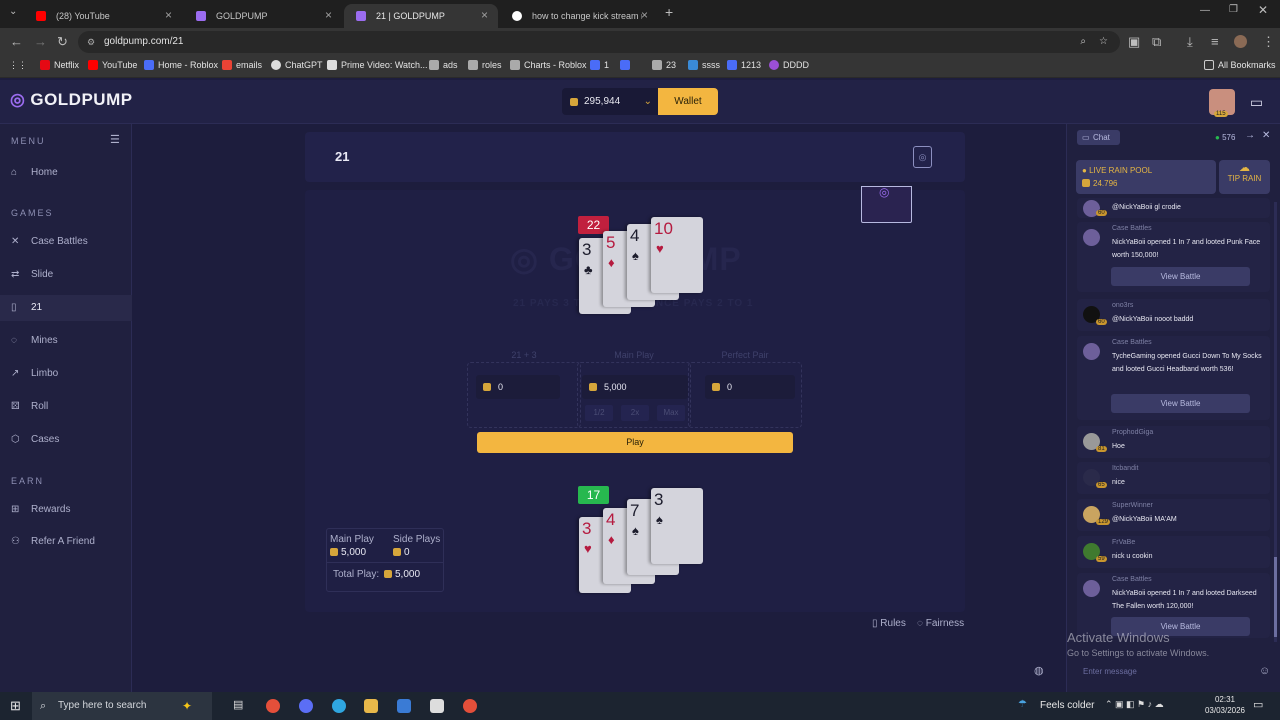  I want to click on puzzle-icon: ⧉, so click(1156, 42).